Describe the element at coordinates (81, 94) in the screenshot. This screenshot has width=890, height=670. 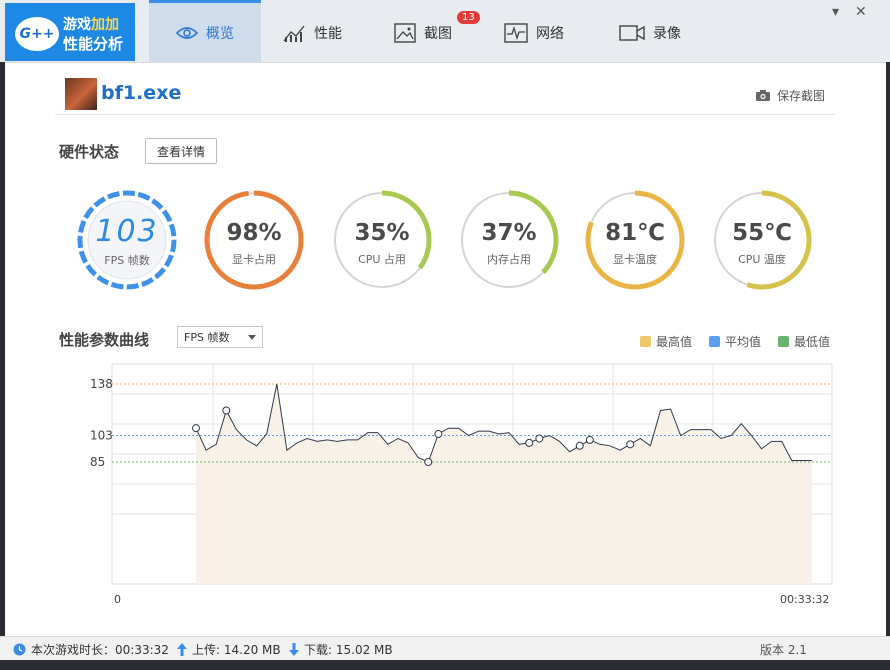
I see `game-avatar` at that location.